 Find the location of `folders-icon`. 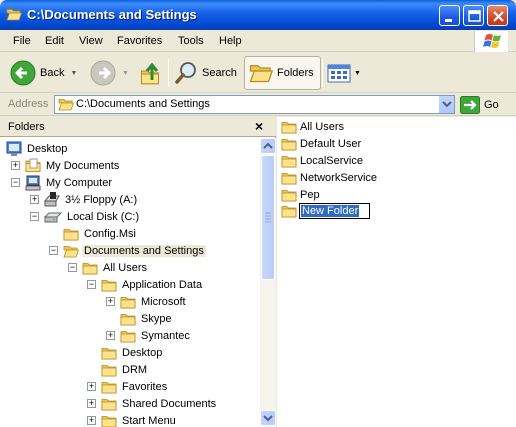

folders-icon is located at coordinates (261, 74).